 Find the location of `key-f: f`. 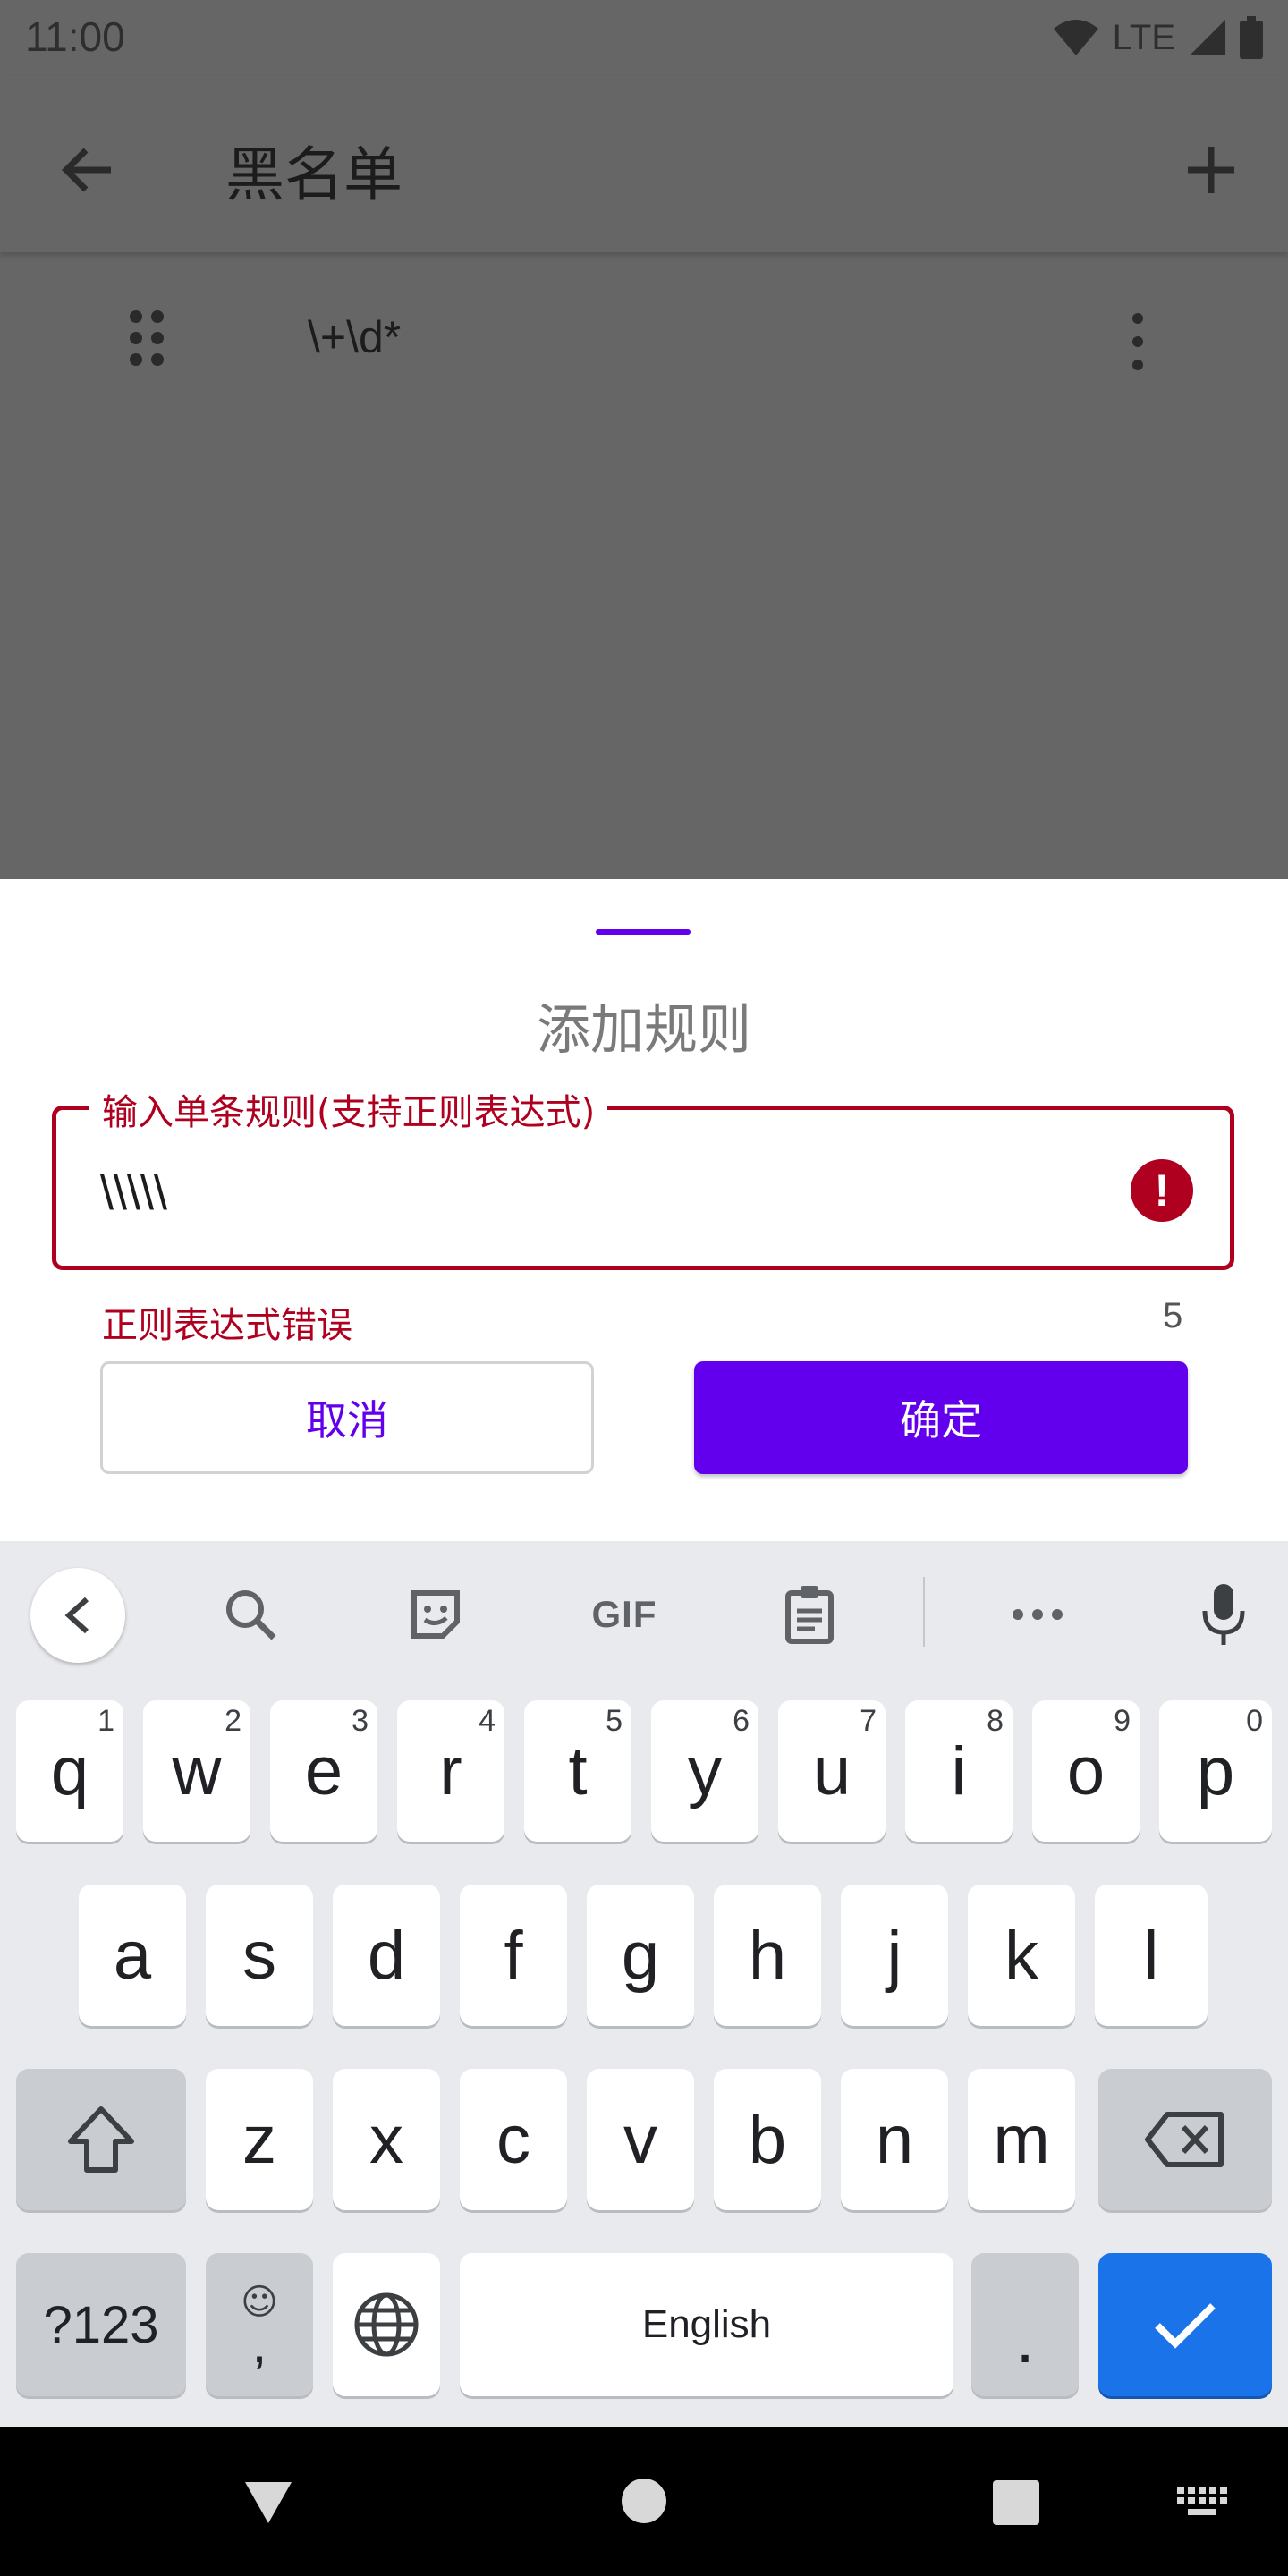

key-f: f is located at coordinates (513, 1955).